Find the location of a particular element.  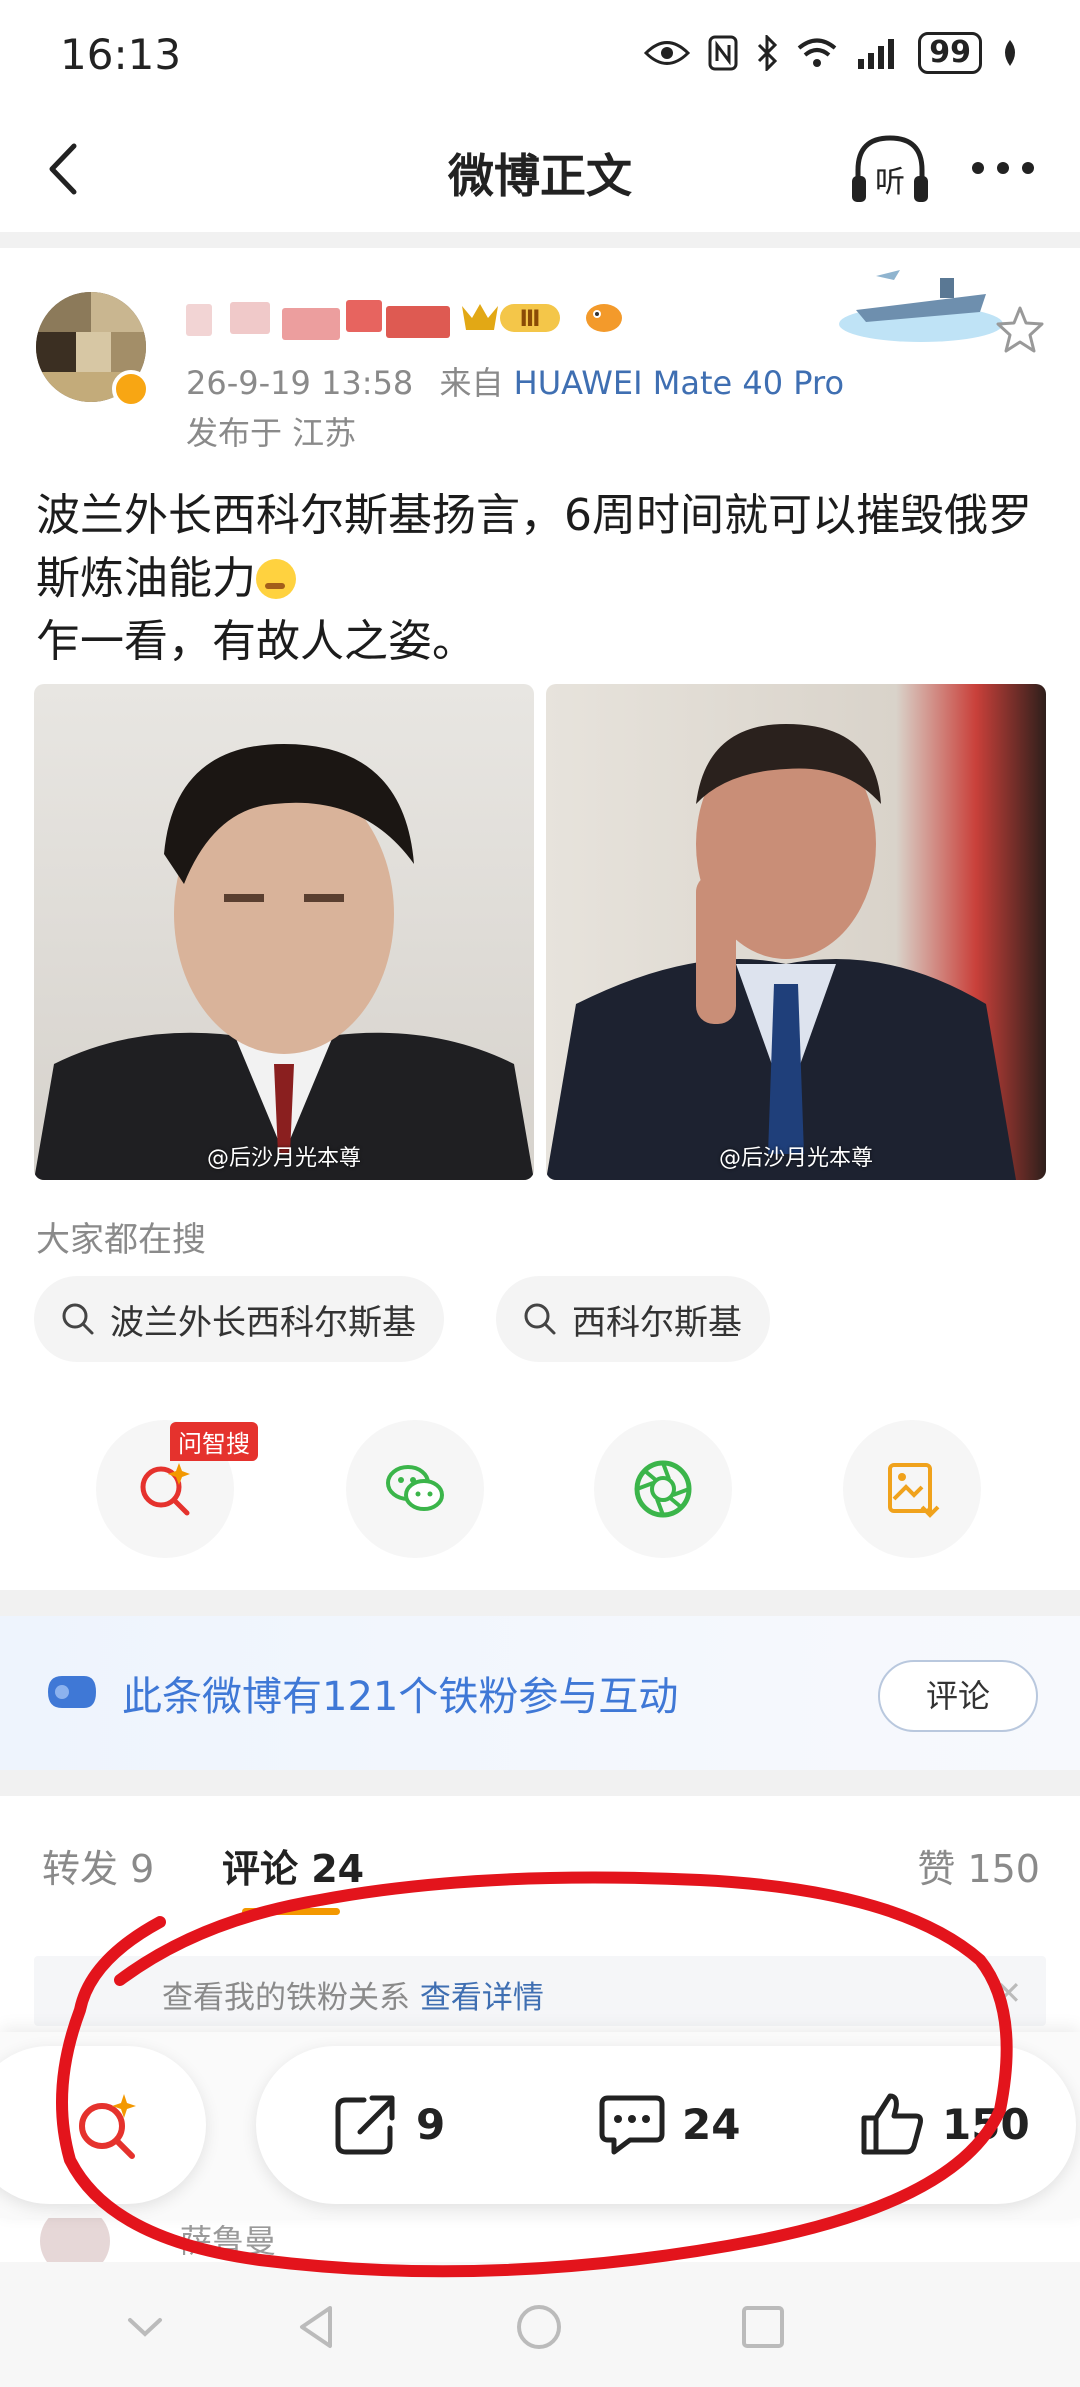

search-chip-2: 西科尔斯基 is located at coordinates (633, 1319).